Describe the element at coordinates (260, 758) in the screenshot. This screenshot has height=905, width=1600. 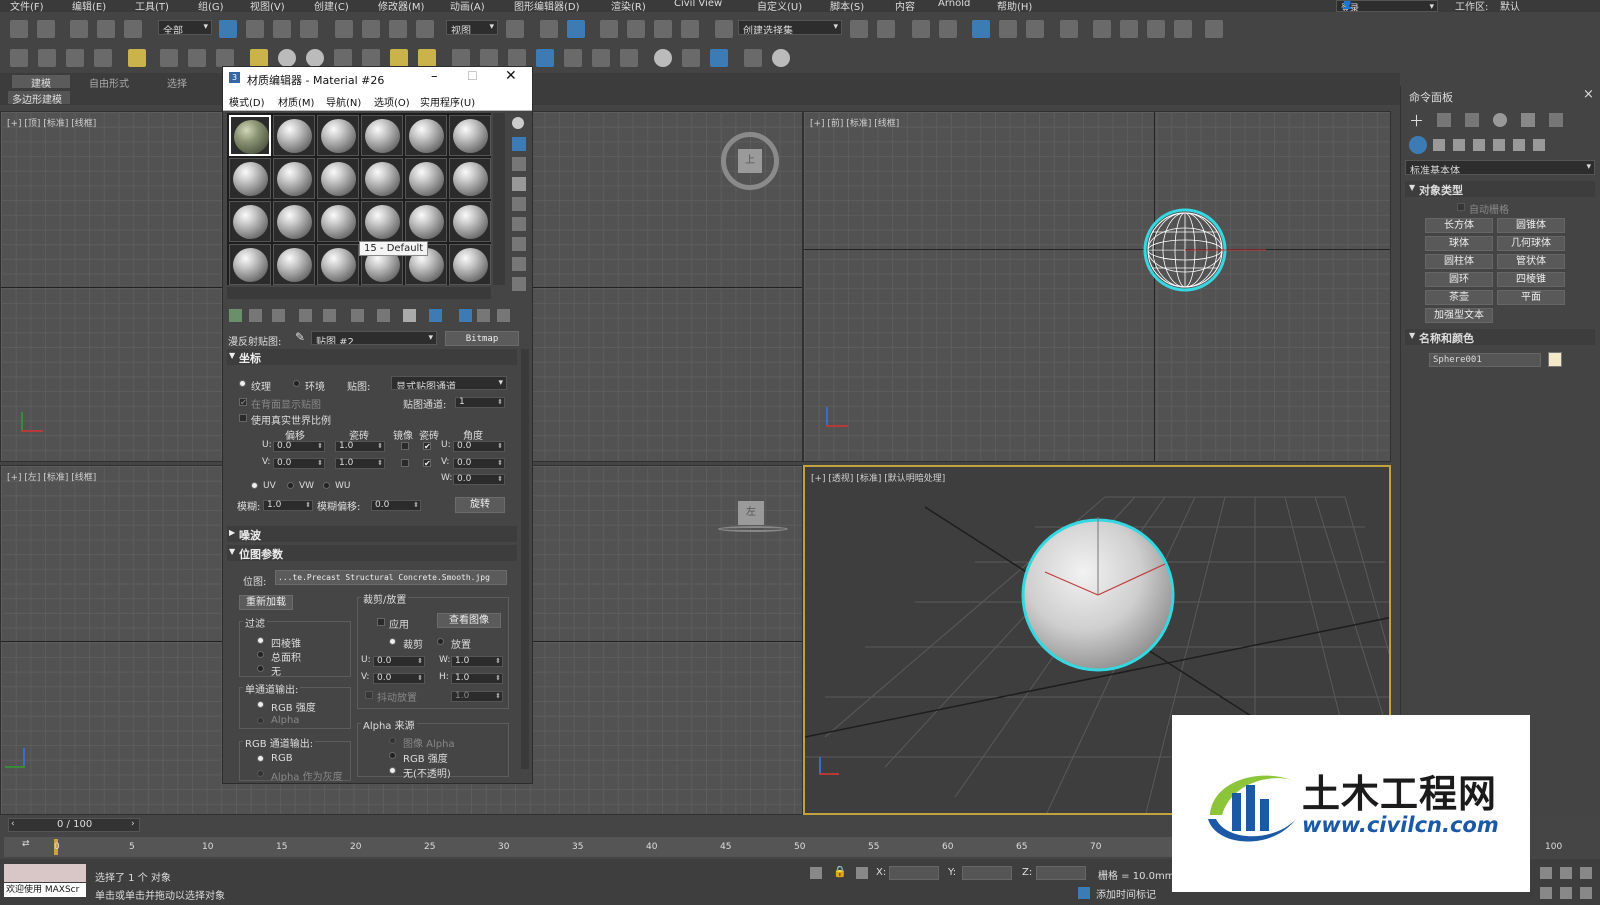
I see `rgb-rgb-radio` at that location.